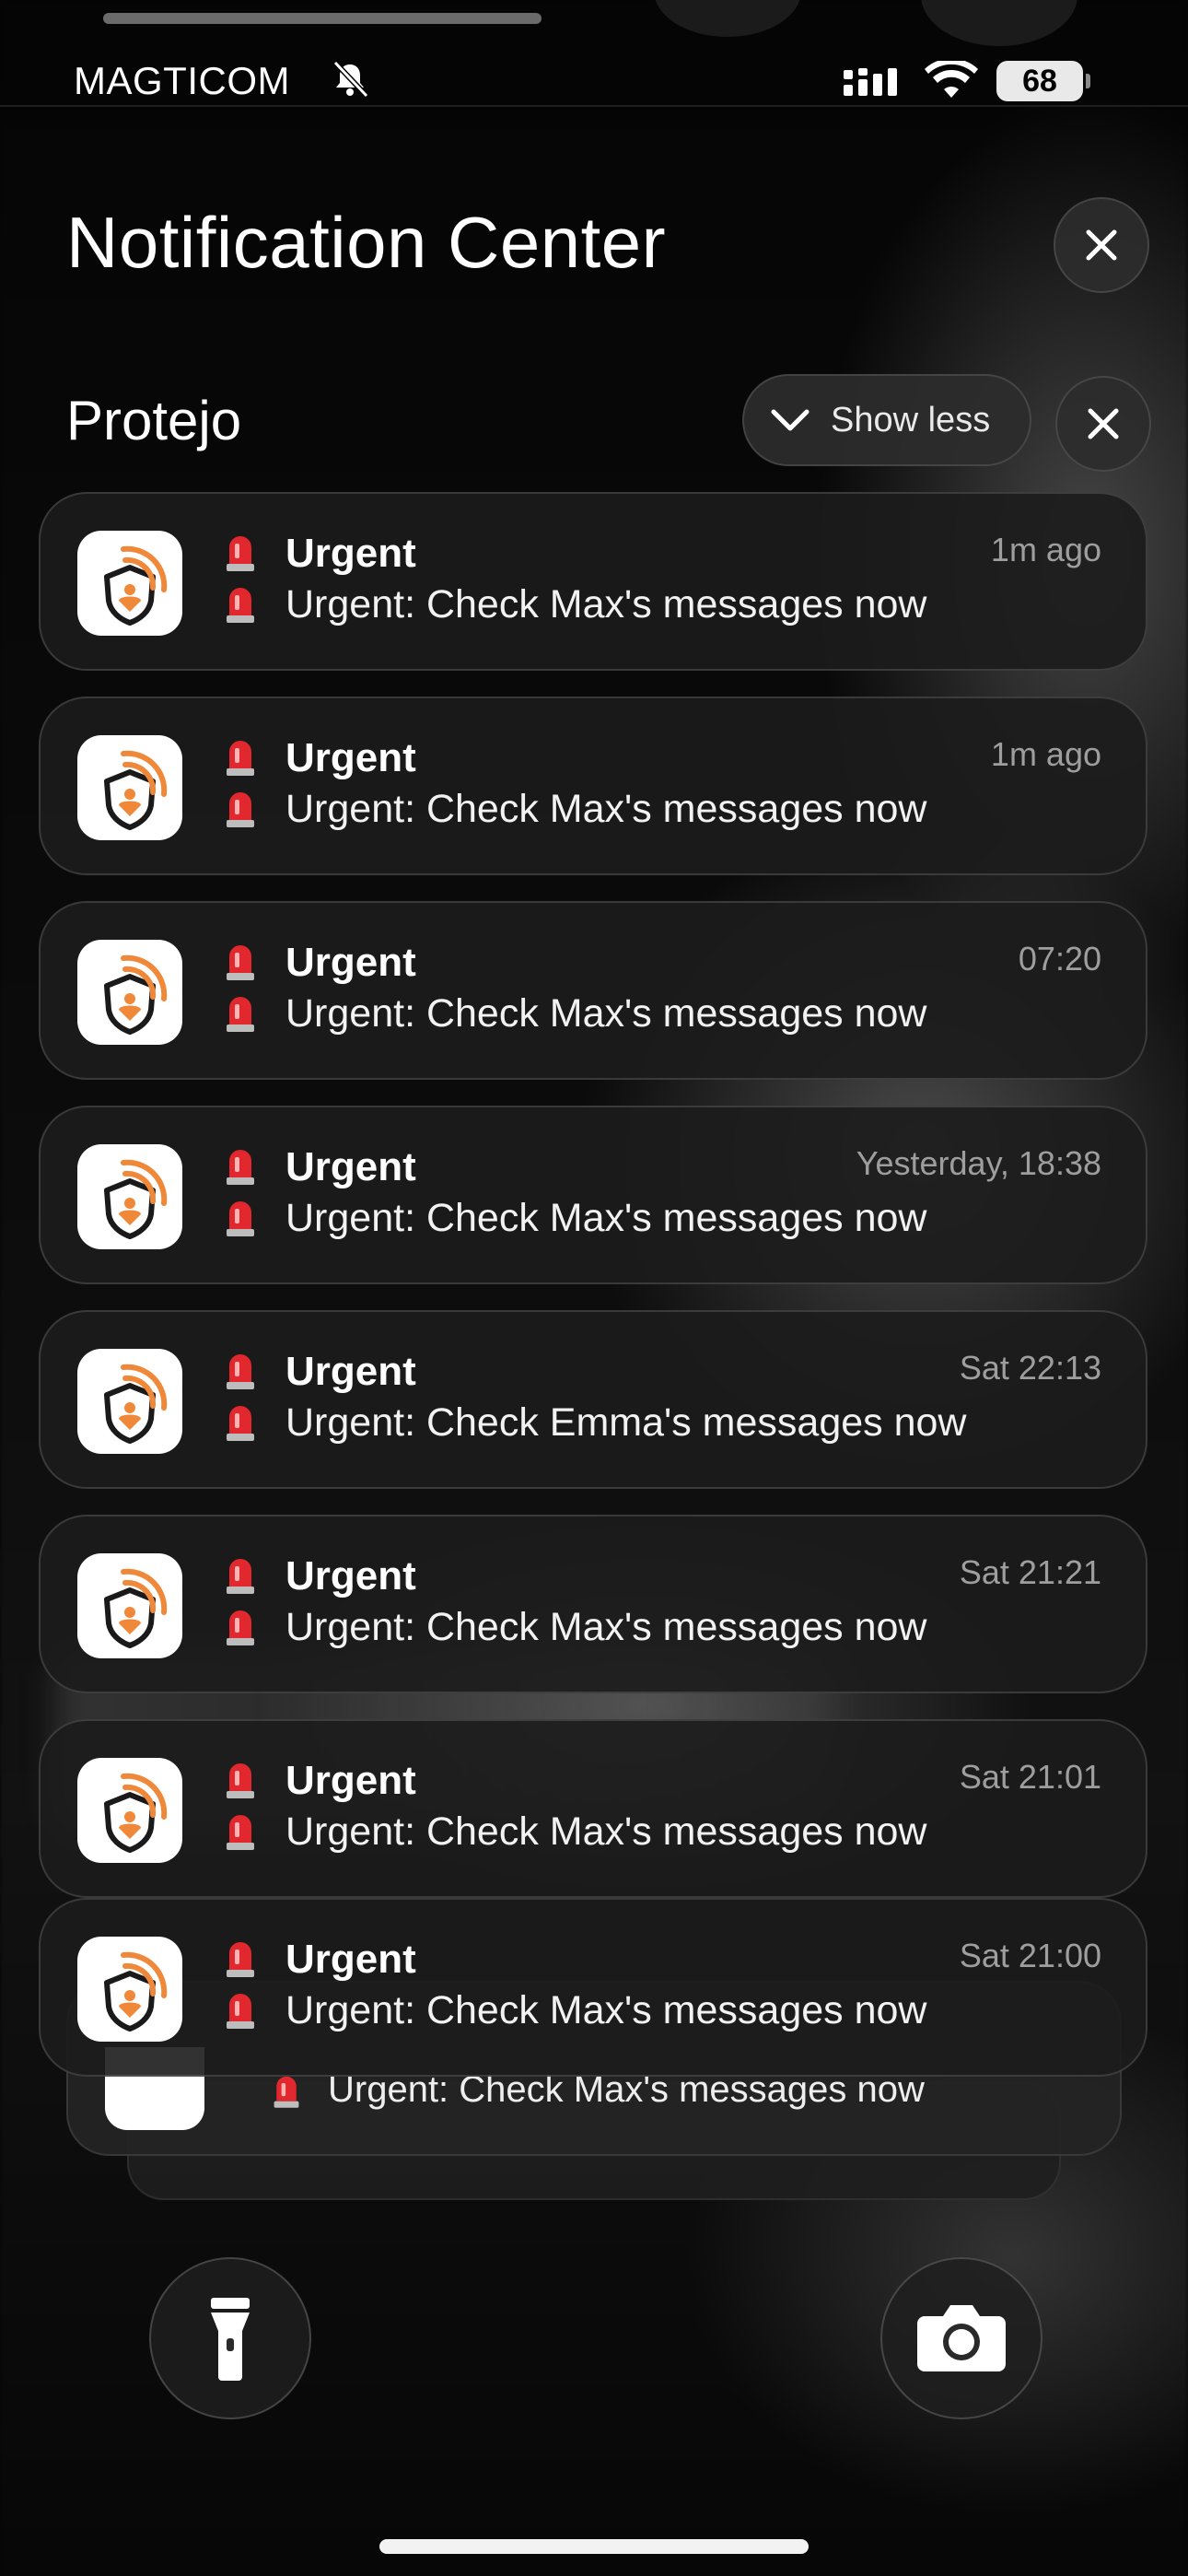 Image resolution: width=1188 pixels, height=2576 pixels. Describe the element at coordinates (1030, 1956) in the screenshot. I see `notification-time: Sat 21:00` at that location.